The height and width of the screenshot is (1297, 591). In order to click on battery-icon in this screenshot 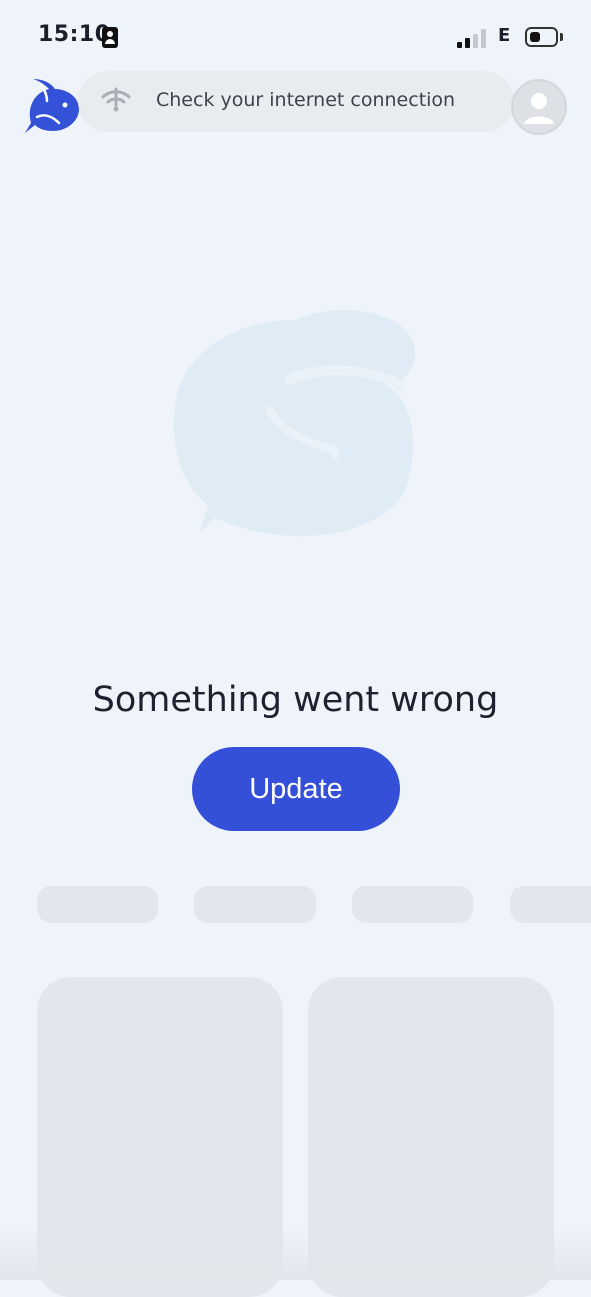, I will do `click(541, 37)`.